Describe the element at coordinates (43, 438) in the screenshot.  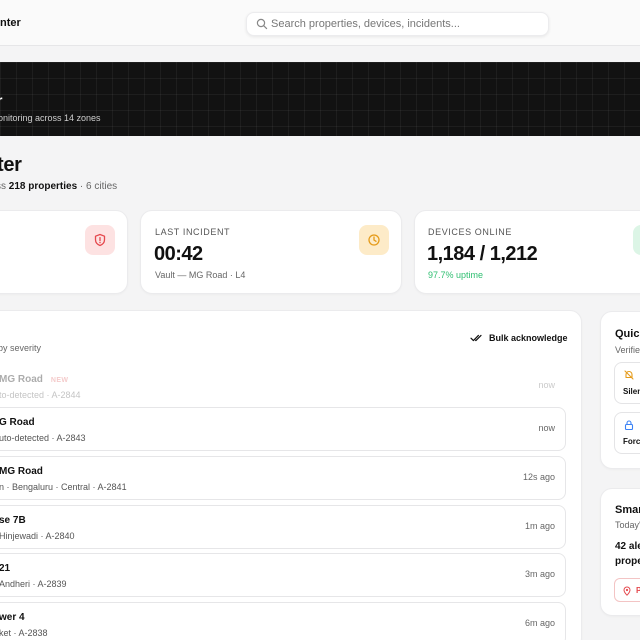
I see `incident-meta: uto-detected · A-2843` at that location.